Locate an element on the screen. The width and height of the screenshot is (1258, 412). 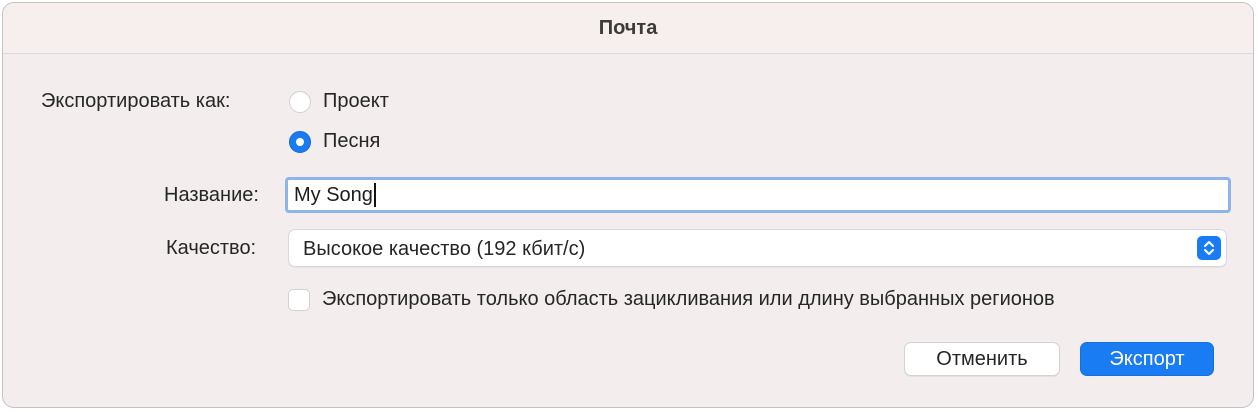
cycle-region-checkbox is located at coordinates (299, 300).